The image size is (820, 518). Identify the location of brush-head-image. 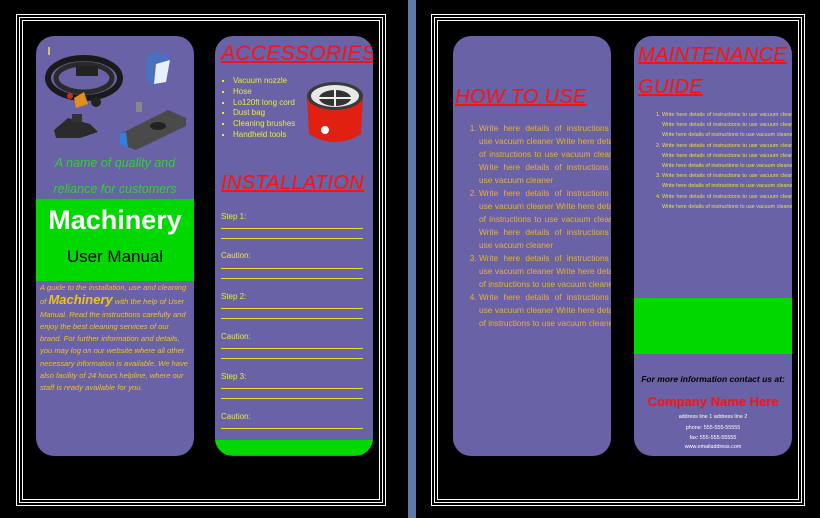
(153, 126).